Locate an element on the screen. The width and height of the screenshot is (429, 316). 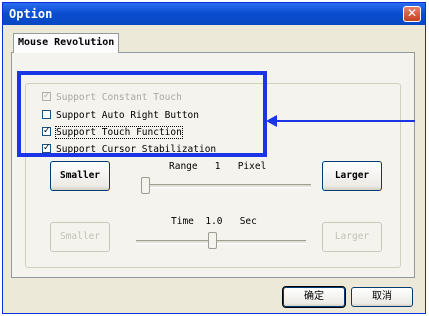
checkbox-label: Support Cursor Stabilization is located at coordinates (136, 149).